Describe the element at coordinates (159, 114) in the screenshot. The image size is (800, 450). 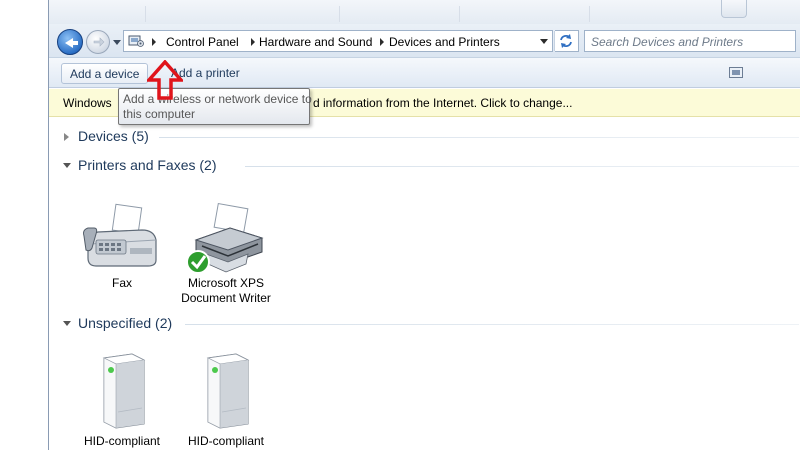
I see `tooltip-line-2: this computer` at that location.